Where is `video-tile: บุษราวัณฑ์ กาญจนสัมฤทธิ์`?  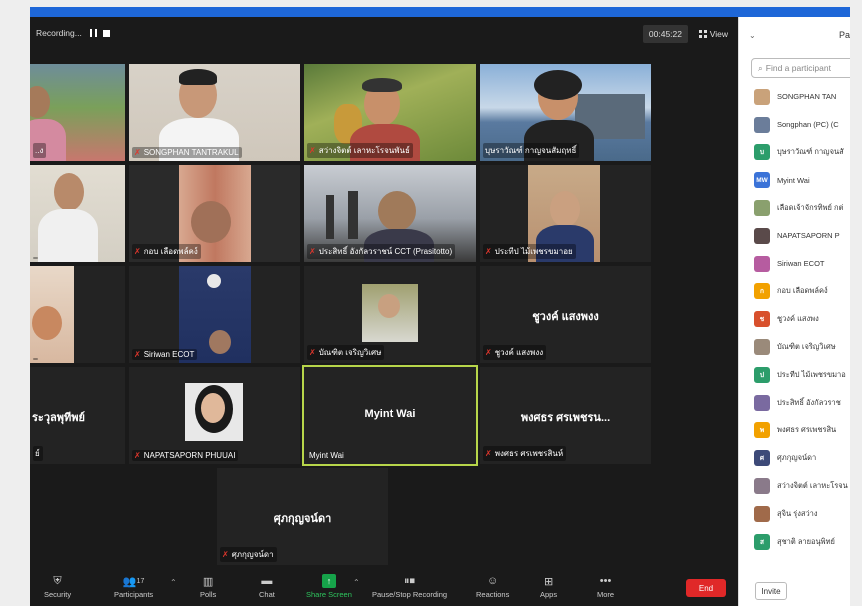
video-tile: บุษราวัณฑ์ กาญจนสัมฤทธิ์ is located at coordinates (565, 112).